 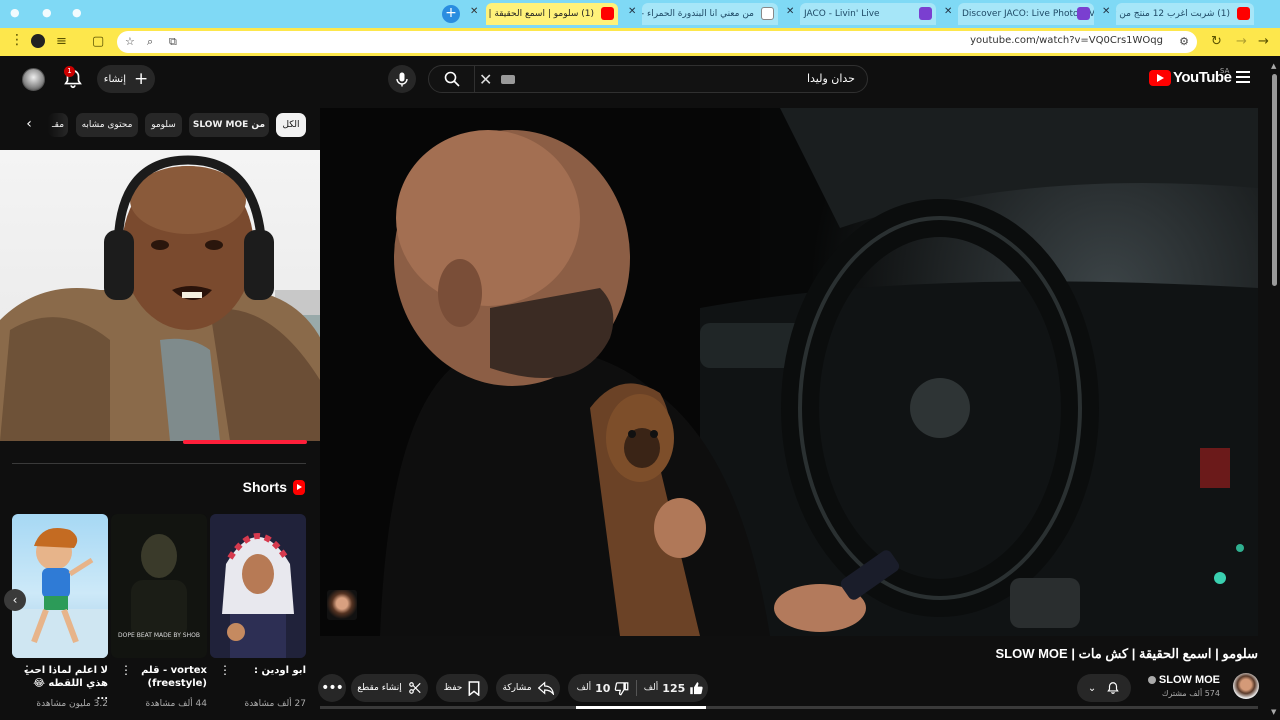 I want to click on more-actions-button: •••, so click(x=332, y=688).